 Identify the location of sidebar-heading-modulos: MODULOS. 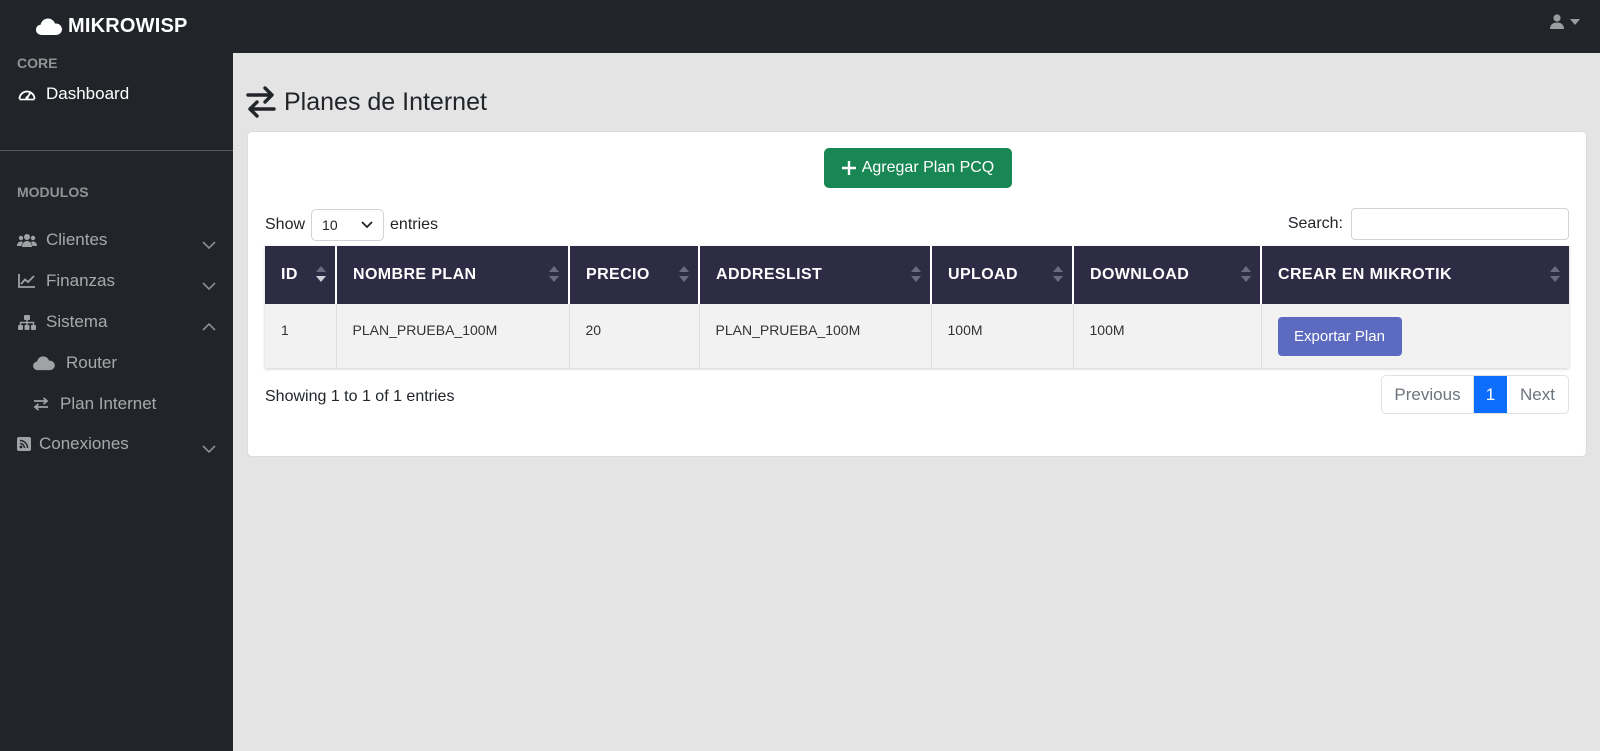
(53, 192).